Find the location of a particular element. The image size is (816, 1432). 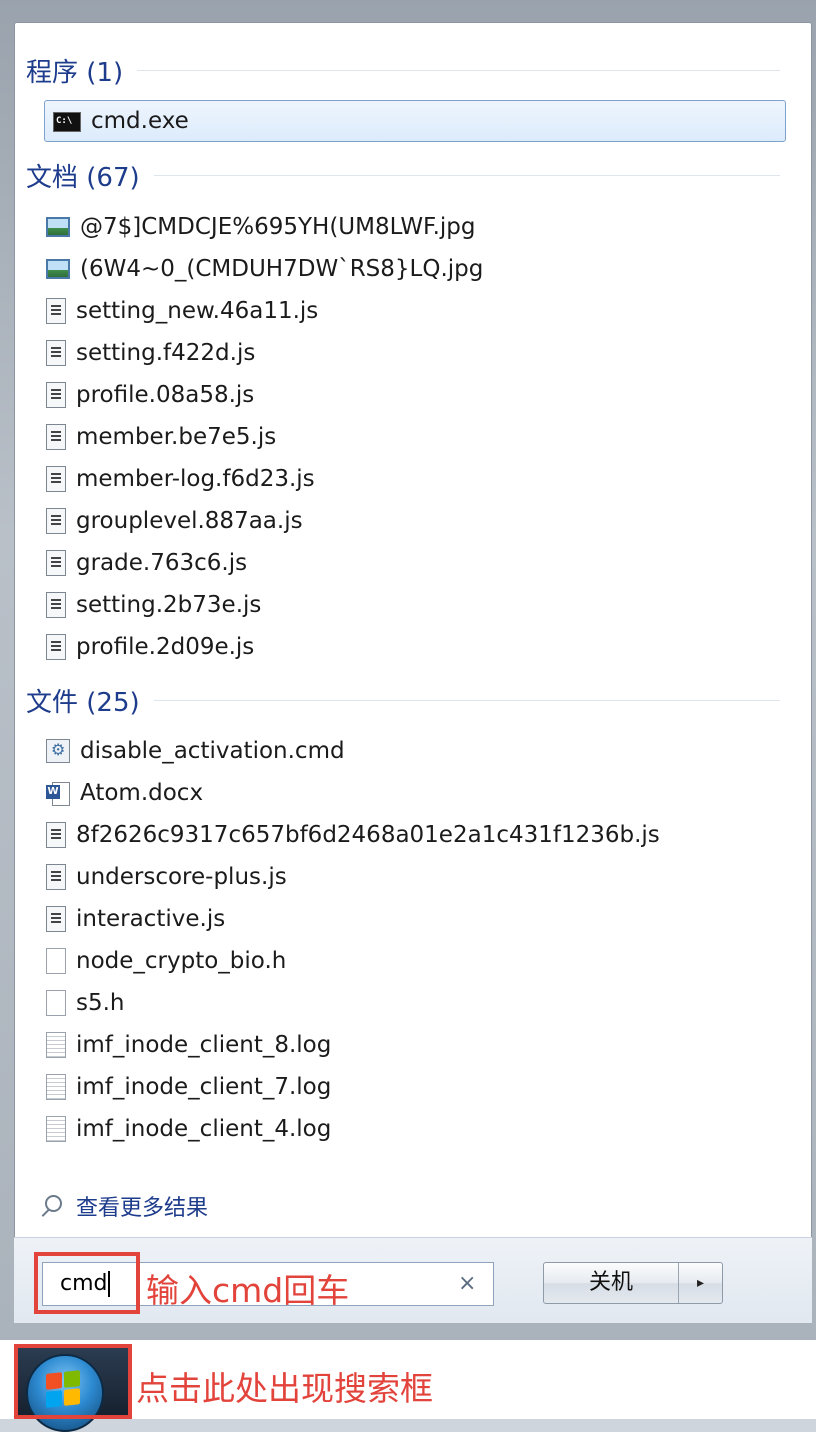

result-item: s5.h is located at coordinates (416, 1003).